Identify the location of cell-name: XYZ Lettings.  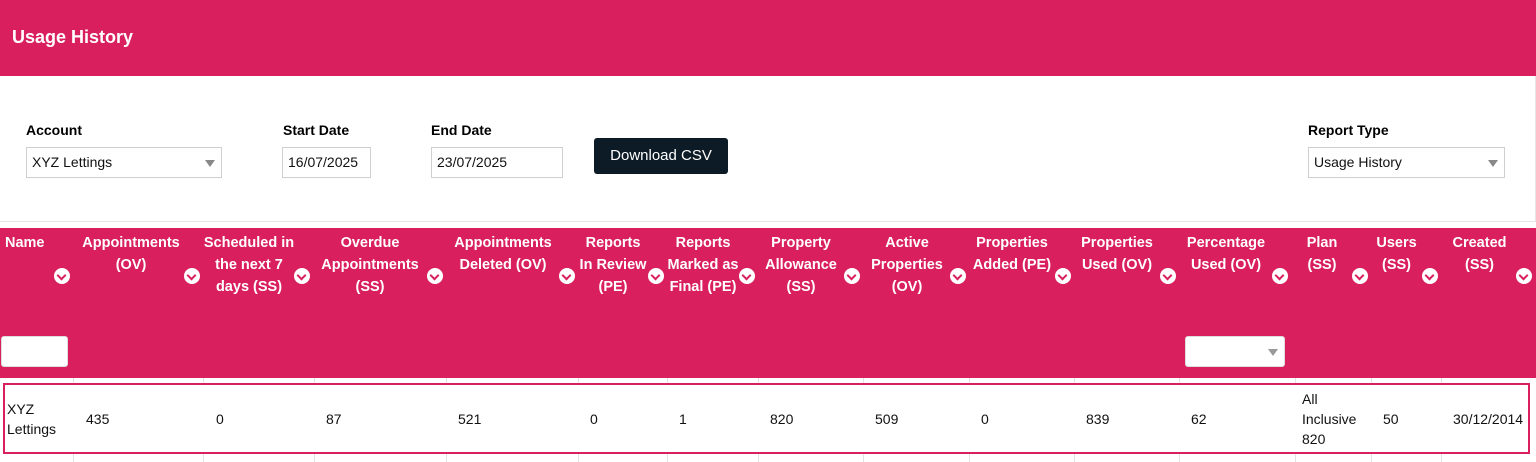
(32, 418).